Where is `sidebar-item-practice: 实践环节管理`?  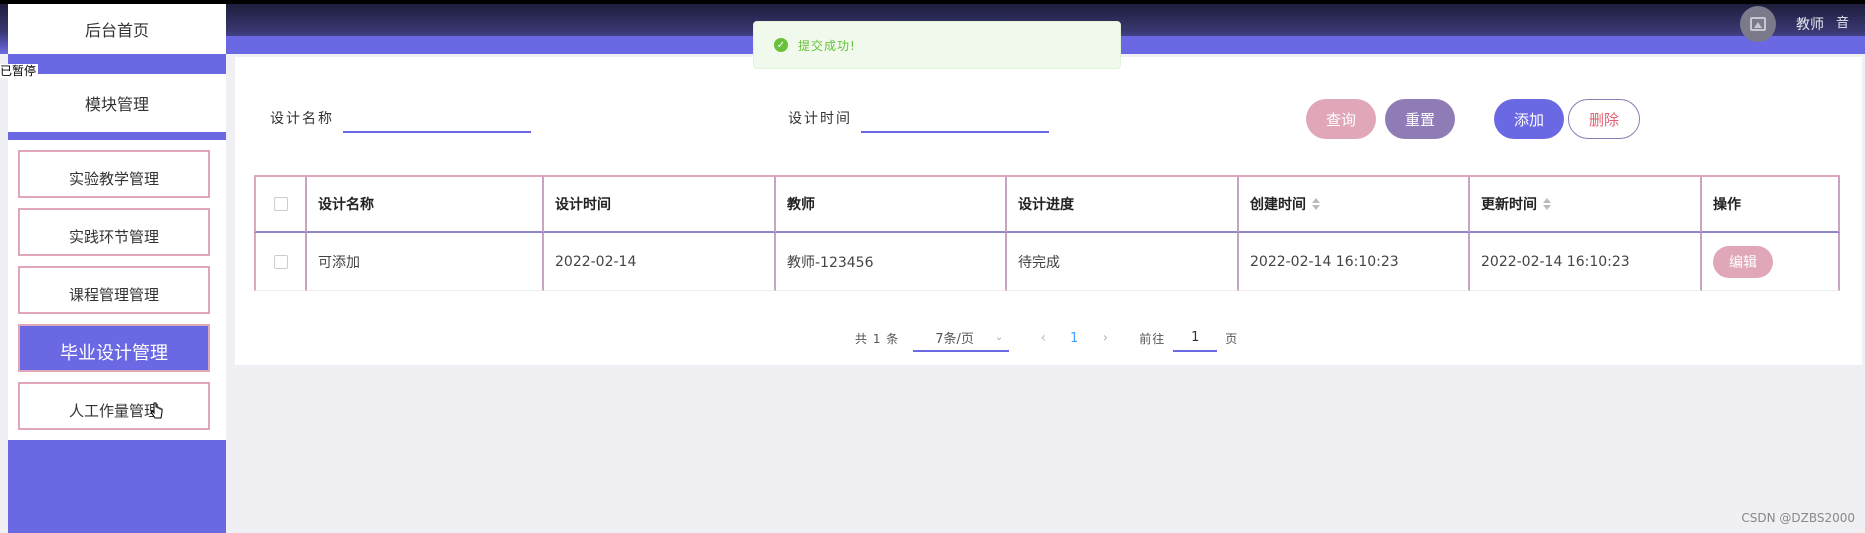 sidebar-item-practice: 实践环节管理 is located at coordinates (114, 232).